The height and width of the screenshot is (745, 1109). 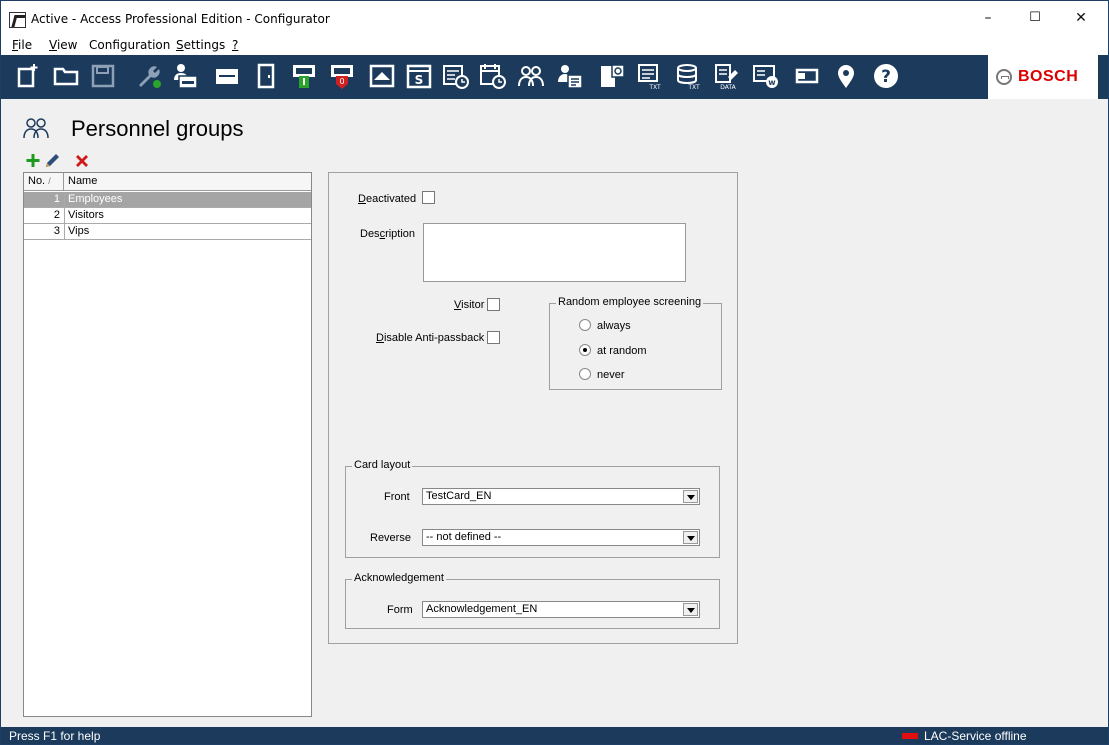 I want to click on save-icon, so click(x=103, y=76).